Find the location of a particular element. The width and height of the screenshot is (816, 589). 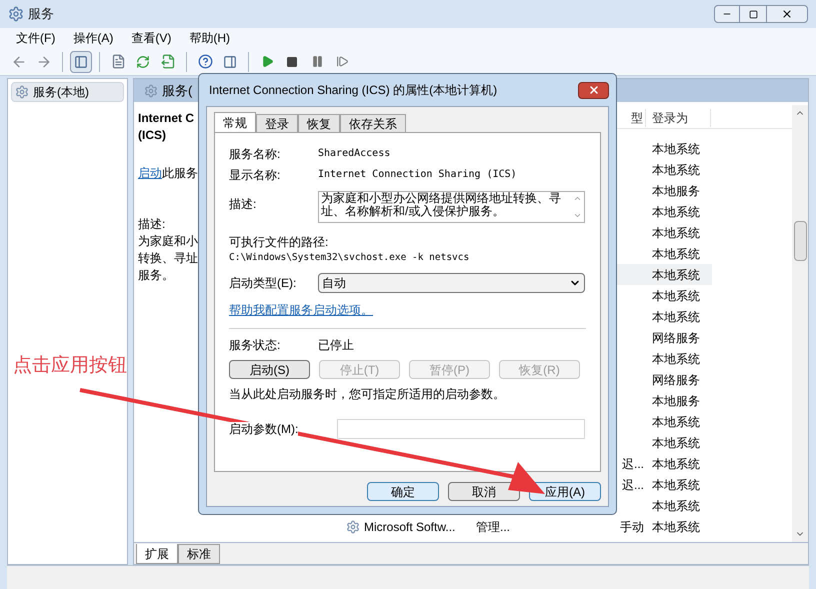

window-title: 服务 is located at coordinates (41, 14).